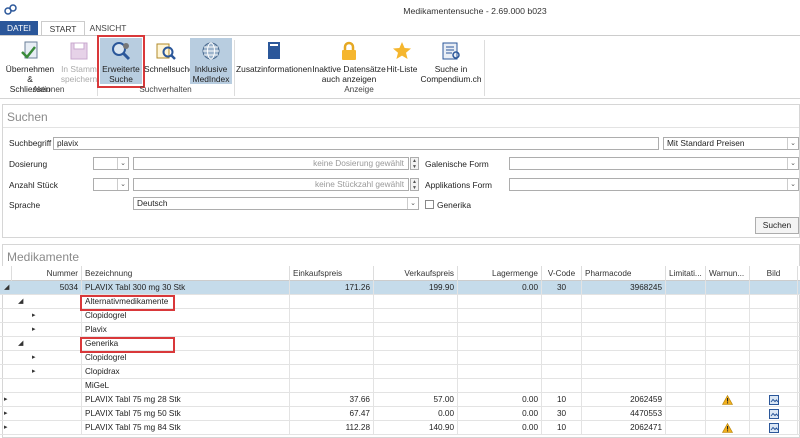 The width and height of the screenshot is (800, 438). Describe the element at coordinates (165, 89) in the screenshot. I see `group-label-suchverhalten: Suchverhalten` at that location.